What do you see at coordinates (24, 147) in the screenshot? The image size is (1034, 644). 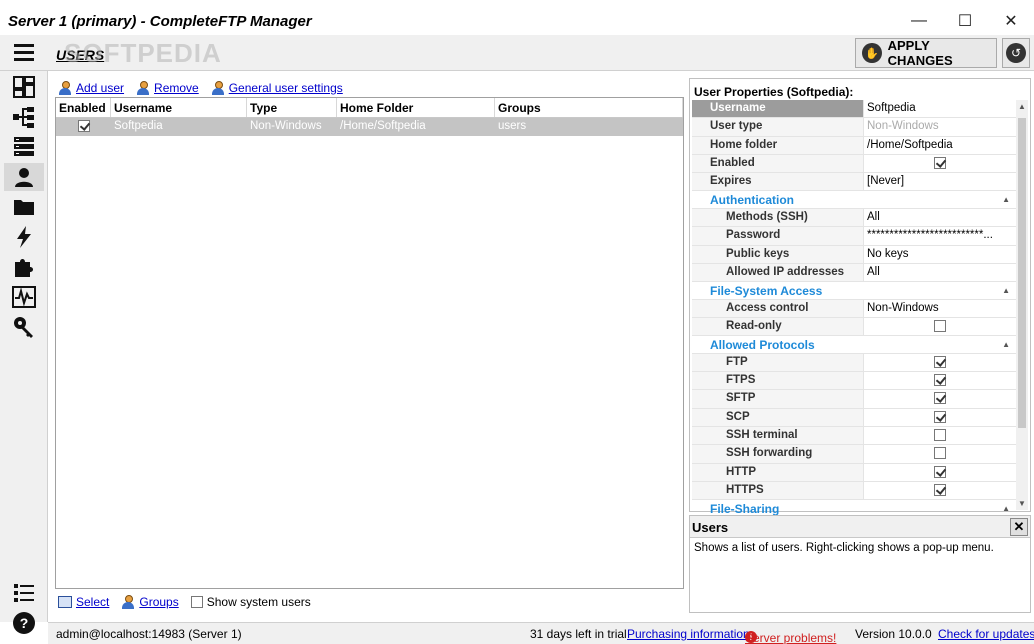 I see `servers-icon` at bounding box center [24, 147].